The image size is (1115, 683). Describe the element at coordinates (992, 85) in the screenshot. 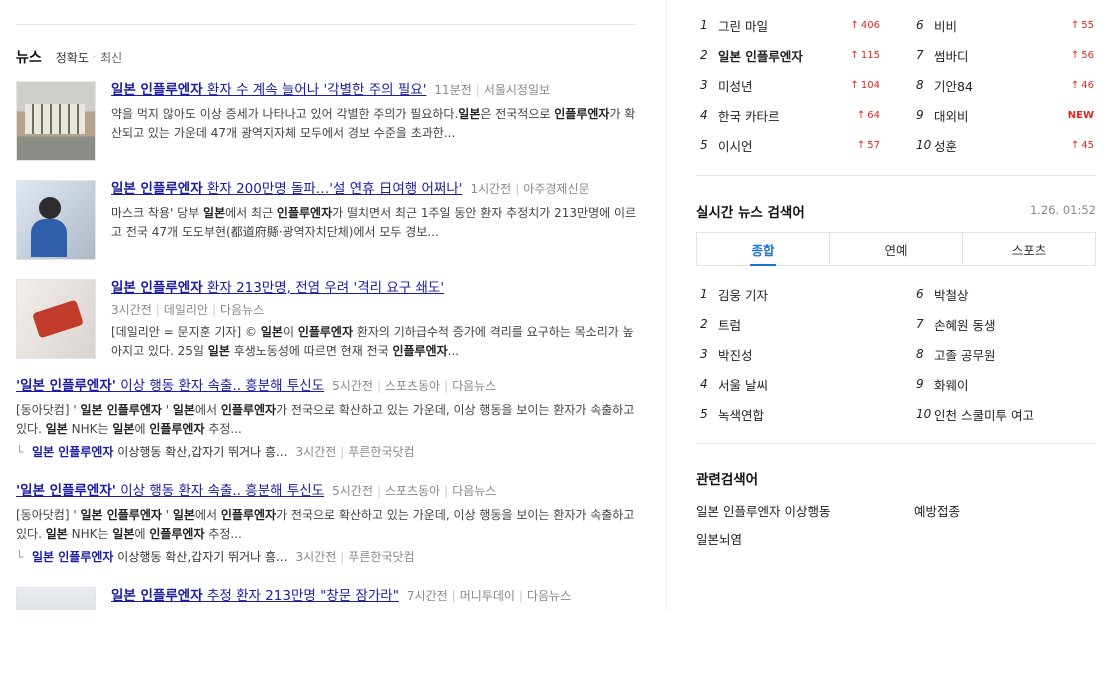

I see `rank-keyword: 기안84` at that location.